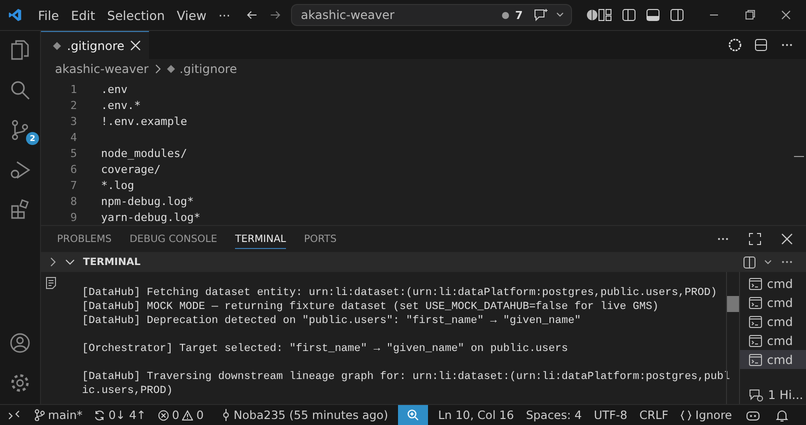 The height and width of the screenshot is (425, 806). What do you see at coordinates (749, 262) in the screenshot?
I see `split-terminal-icon` at bounding box center [749, 262].